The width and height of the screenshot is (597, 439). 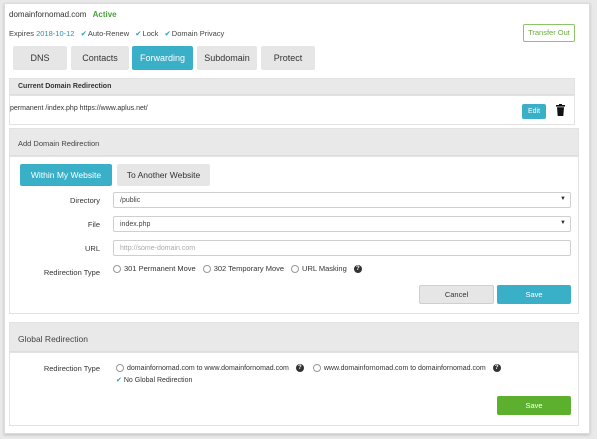 What do you see at coordinates (324, 268) in the screenshot?
I see `radio-url-masking-label: URL Masking` at bounding box center [324, 268].